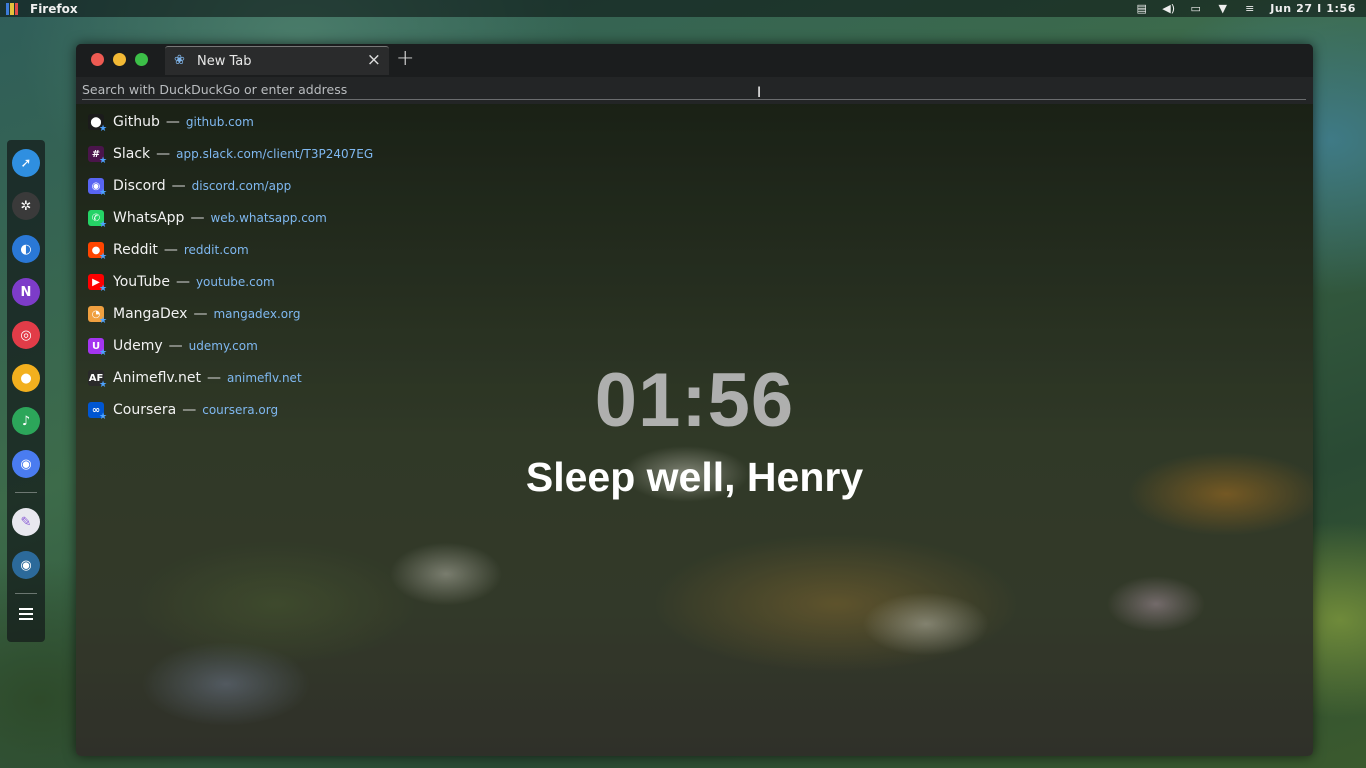 The image size is (1366, 768). I want to click on discord-icon: ◉, so click(26, 464).